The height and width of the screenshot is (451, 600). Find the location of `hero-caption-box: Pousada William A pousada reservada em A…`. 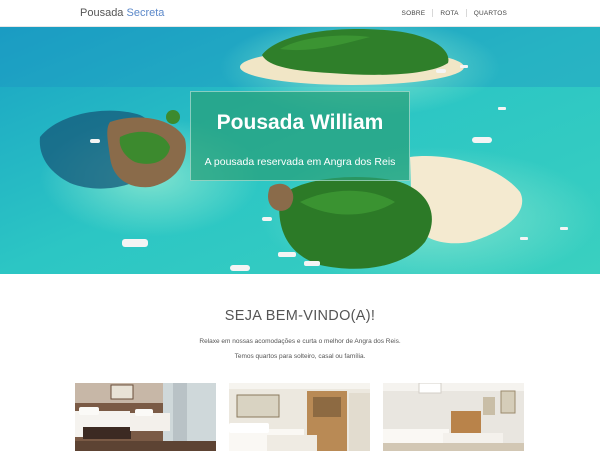

hero-caption-box: Pousada William A pousada reservada em A… is located at coordinates (300, 136).